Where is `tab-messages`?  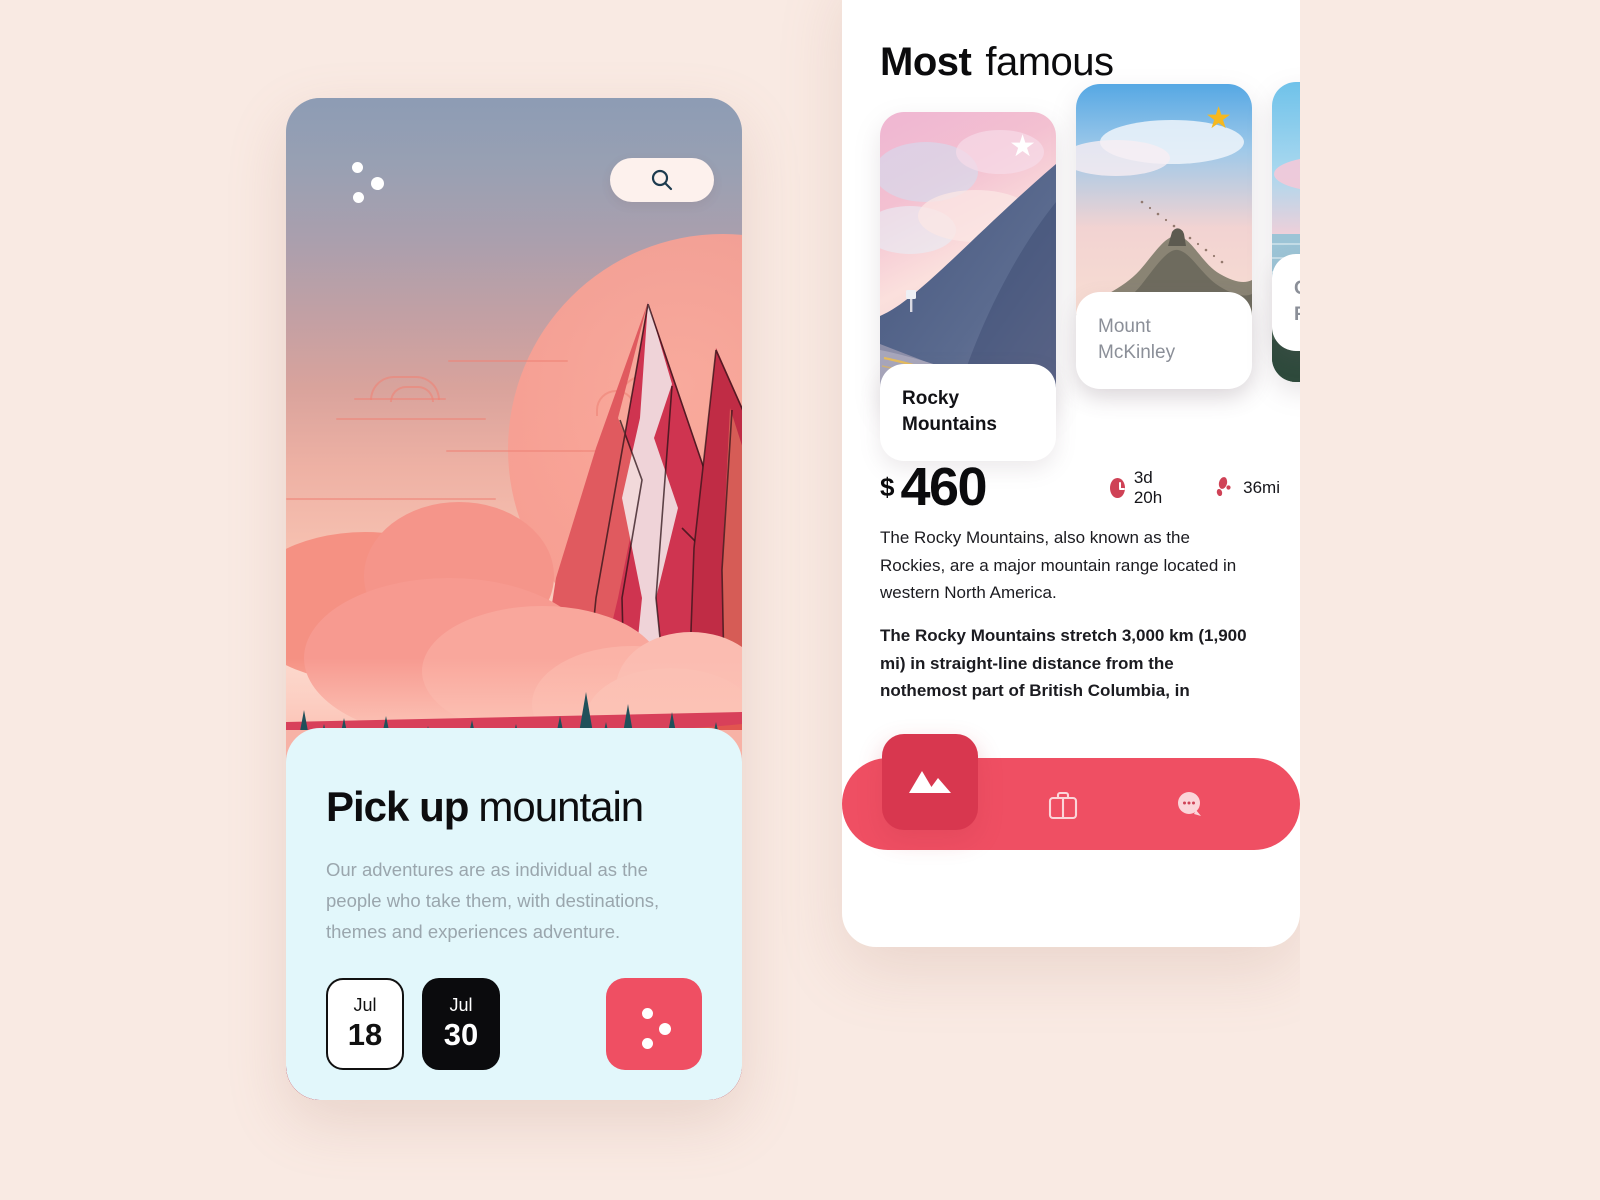
tab-messages is located at coordinates (1191, 805).